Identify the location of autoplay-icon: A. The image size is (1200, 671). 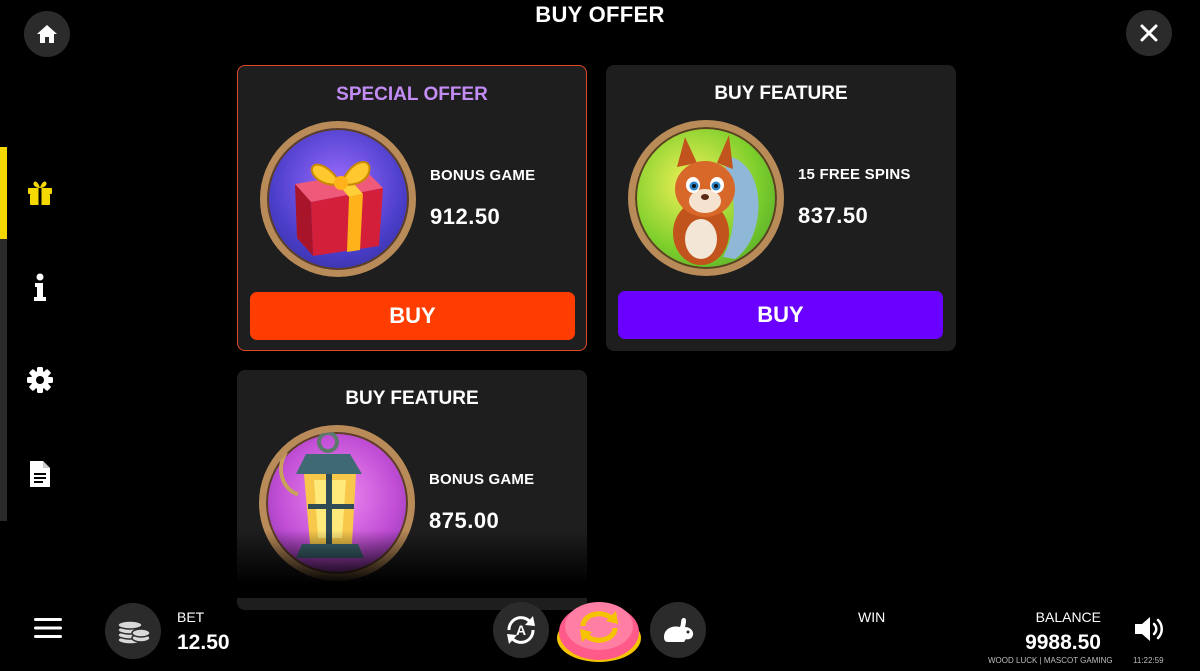
(521, 630).